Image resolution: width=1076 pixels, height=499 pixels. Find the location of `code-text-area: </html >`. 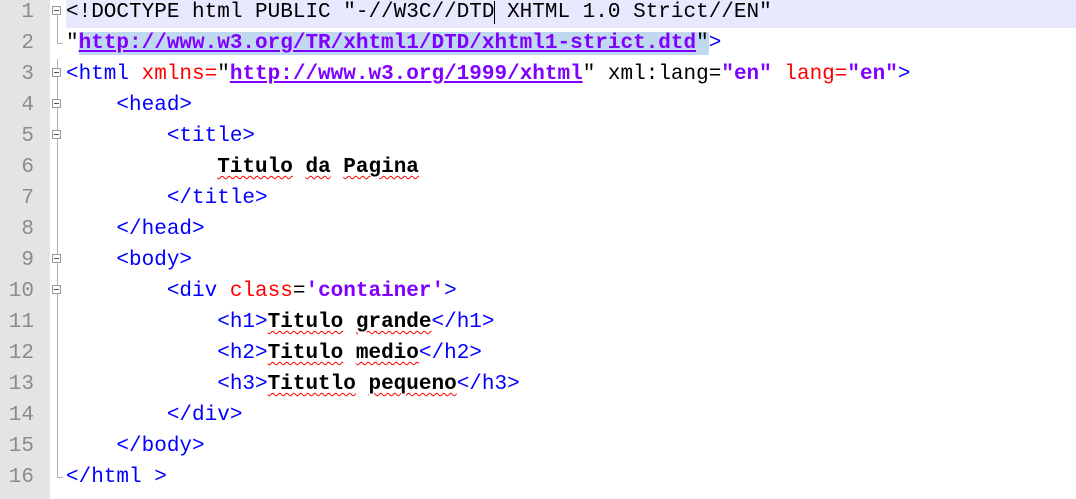

code-text-area: </html > is located at coordinates (571, 477).